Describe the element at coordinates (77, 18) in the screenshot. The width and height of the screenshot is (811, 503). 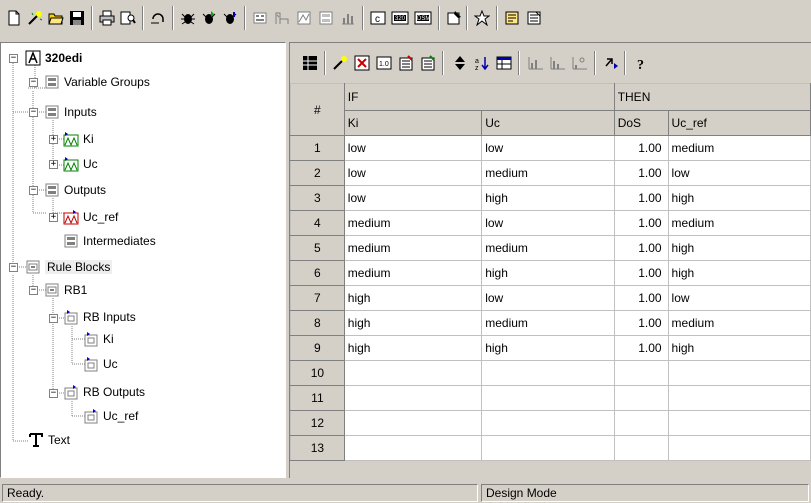
I see `save-icon` at that location.